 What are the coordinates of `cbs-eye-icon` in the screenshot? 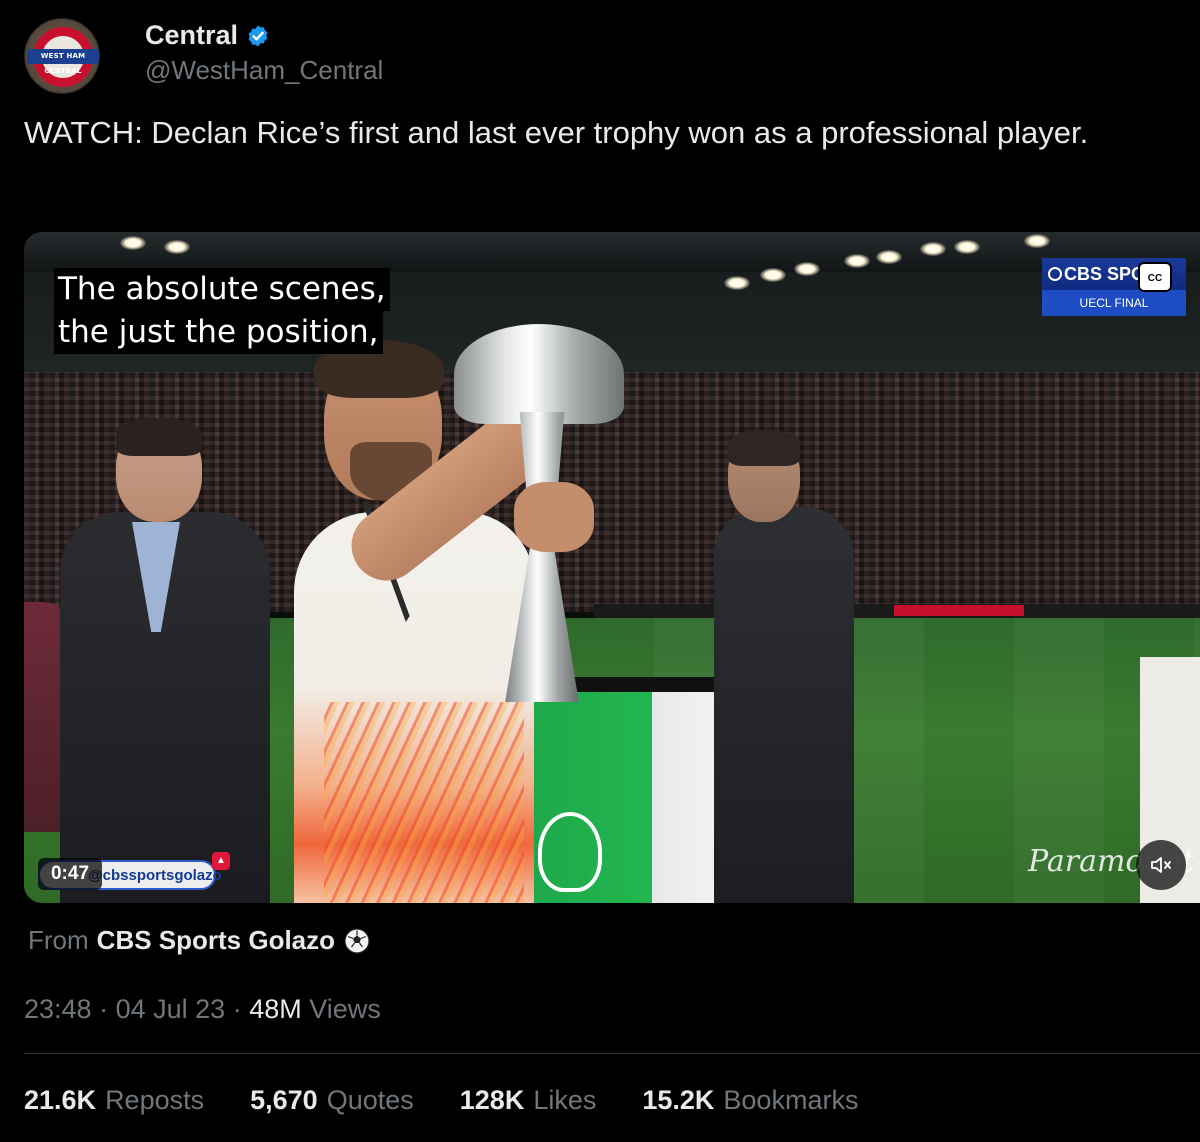 It's located at (1055, 274).